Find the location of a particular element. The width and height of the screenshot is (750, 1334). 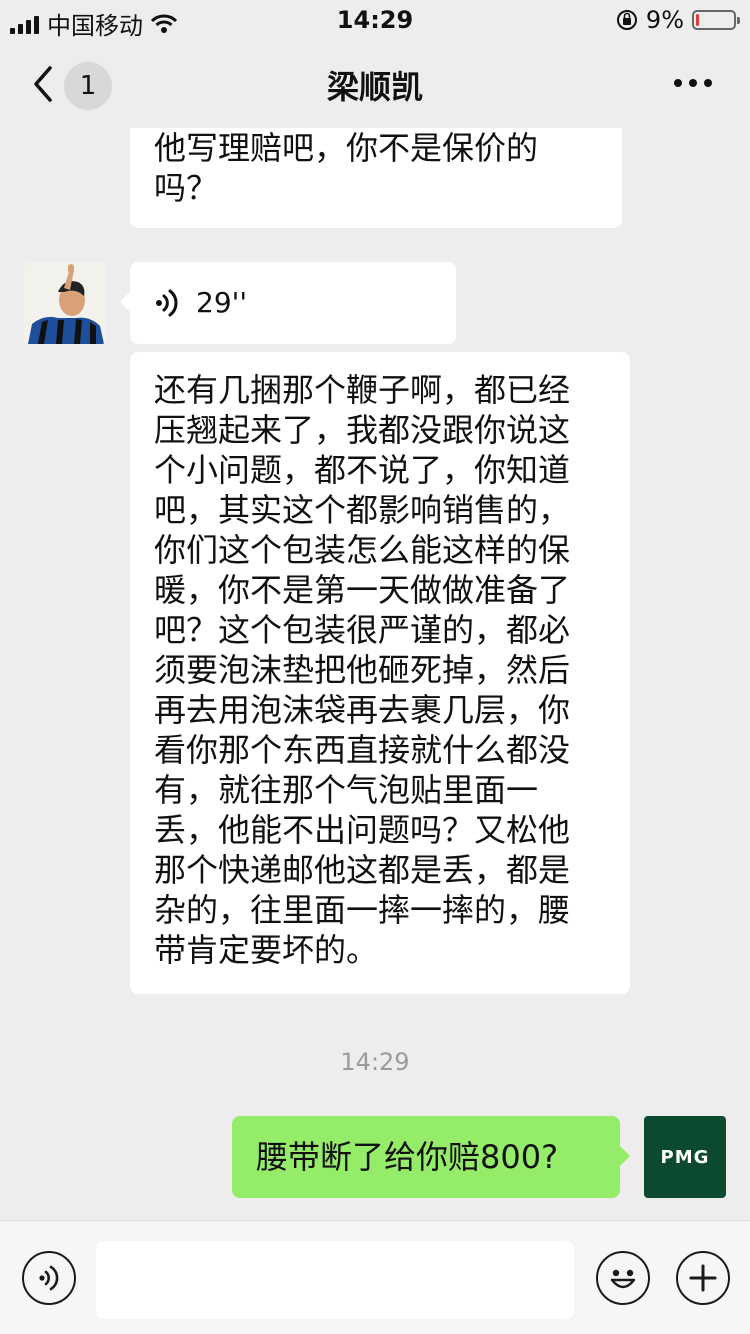

contact-avatar-image is located at coordinates (65, 303).